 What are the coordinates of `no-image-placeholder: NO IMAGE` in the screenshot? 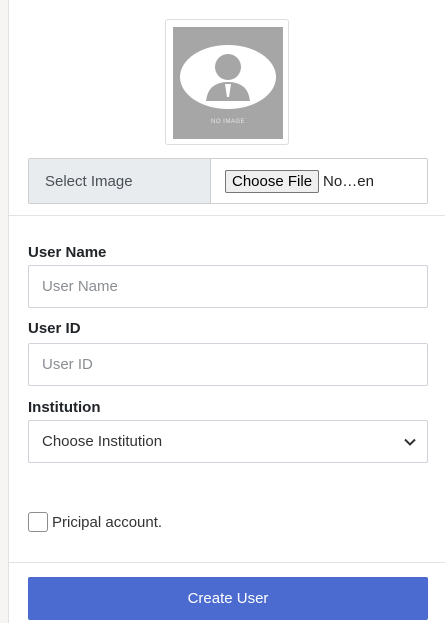 It's located at (228, 83).